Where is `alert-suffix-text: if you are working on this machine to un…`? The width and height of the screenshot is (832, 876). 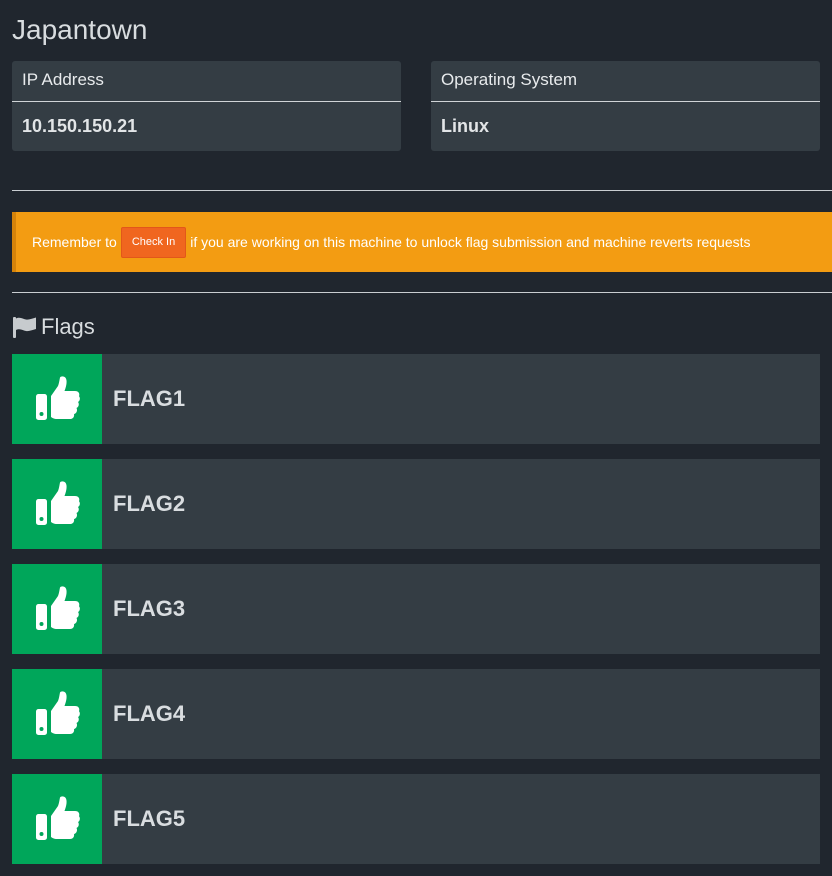 alert-suffix-text: if you are working on this machine to un… is located at coordinates (470, 242).